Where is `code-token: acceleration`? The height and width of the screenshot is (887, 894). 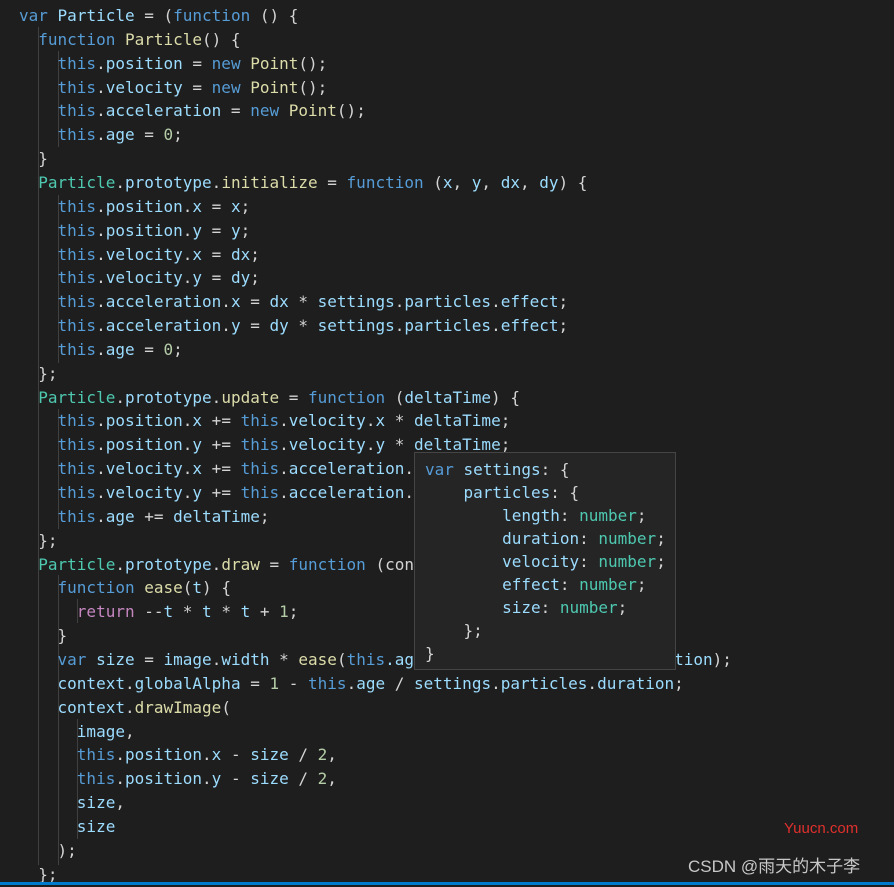
code-token: acceleration is located at coordinates (163, 326).